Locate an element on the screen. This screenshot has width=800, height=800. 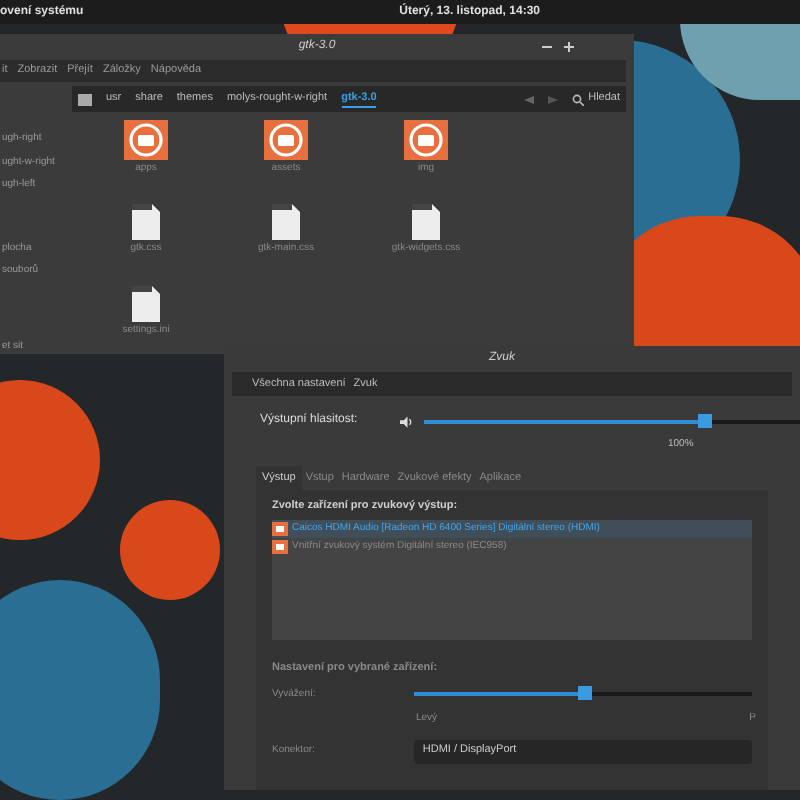
search-icon is located at coordinates (578, 99).